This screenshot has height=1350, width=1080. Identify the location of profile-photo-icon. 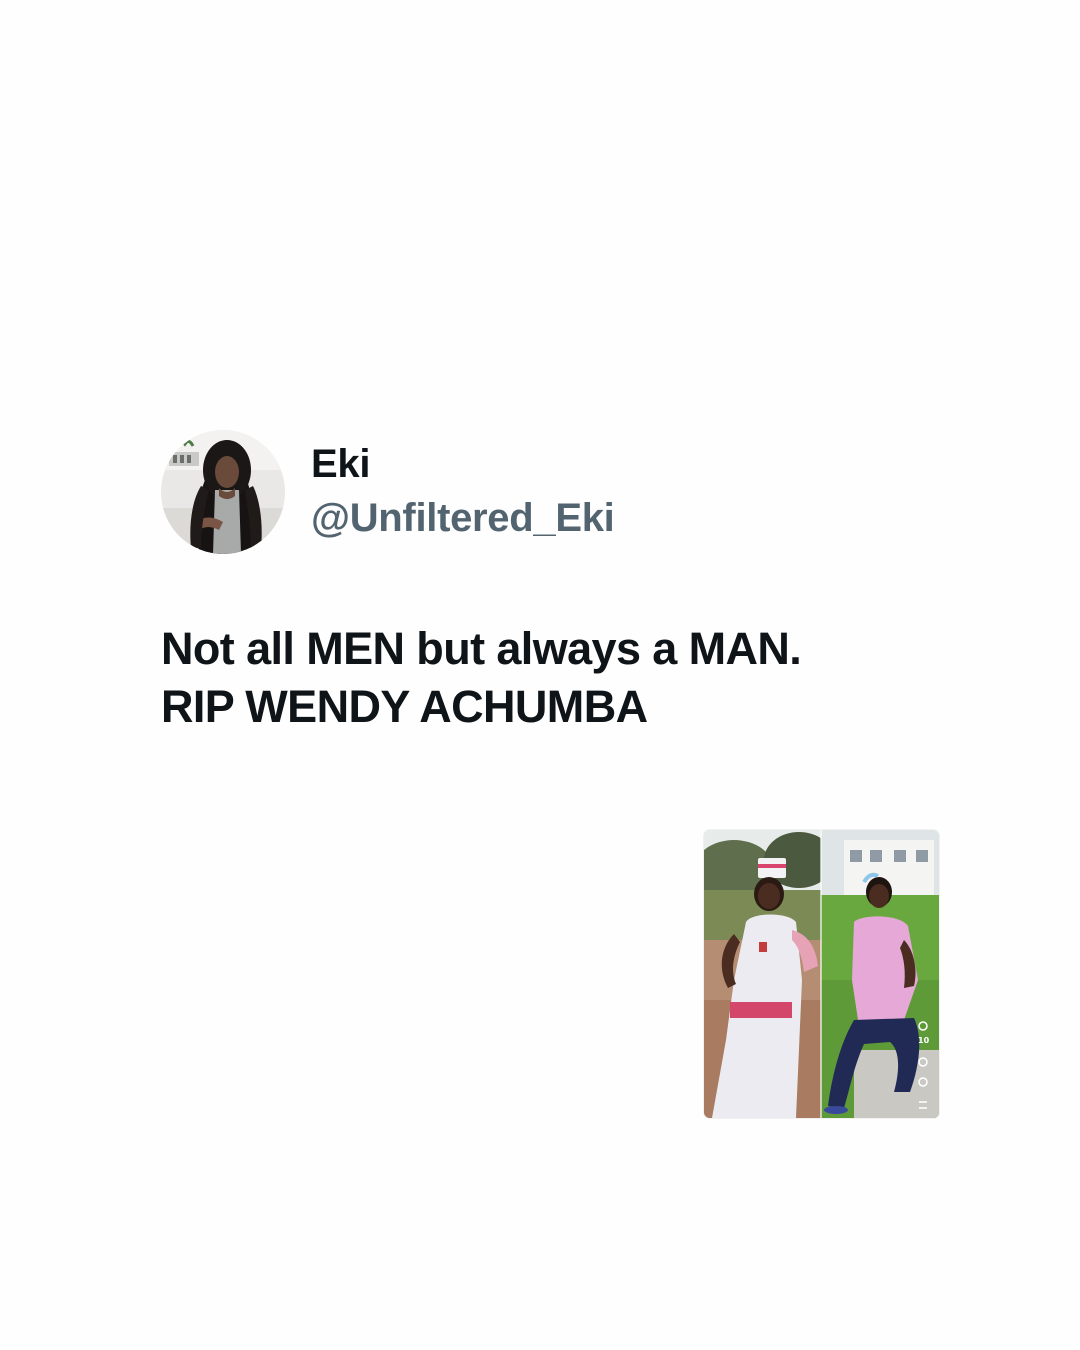
(223, 492).